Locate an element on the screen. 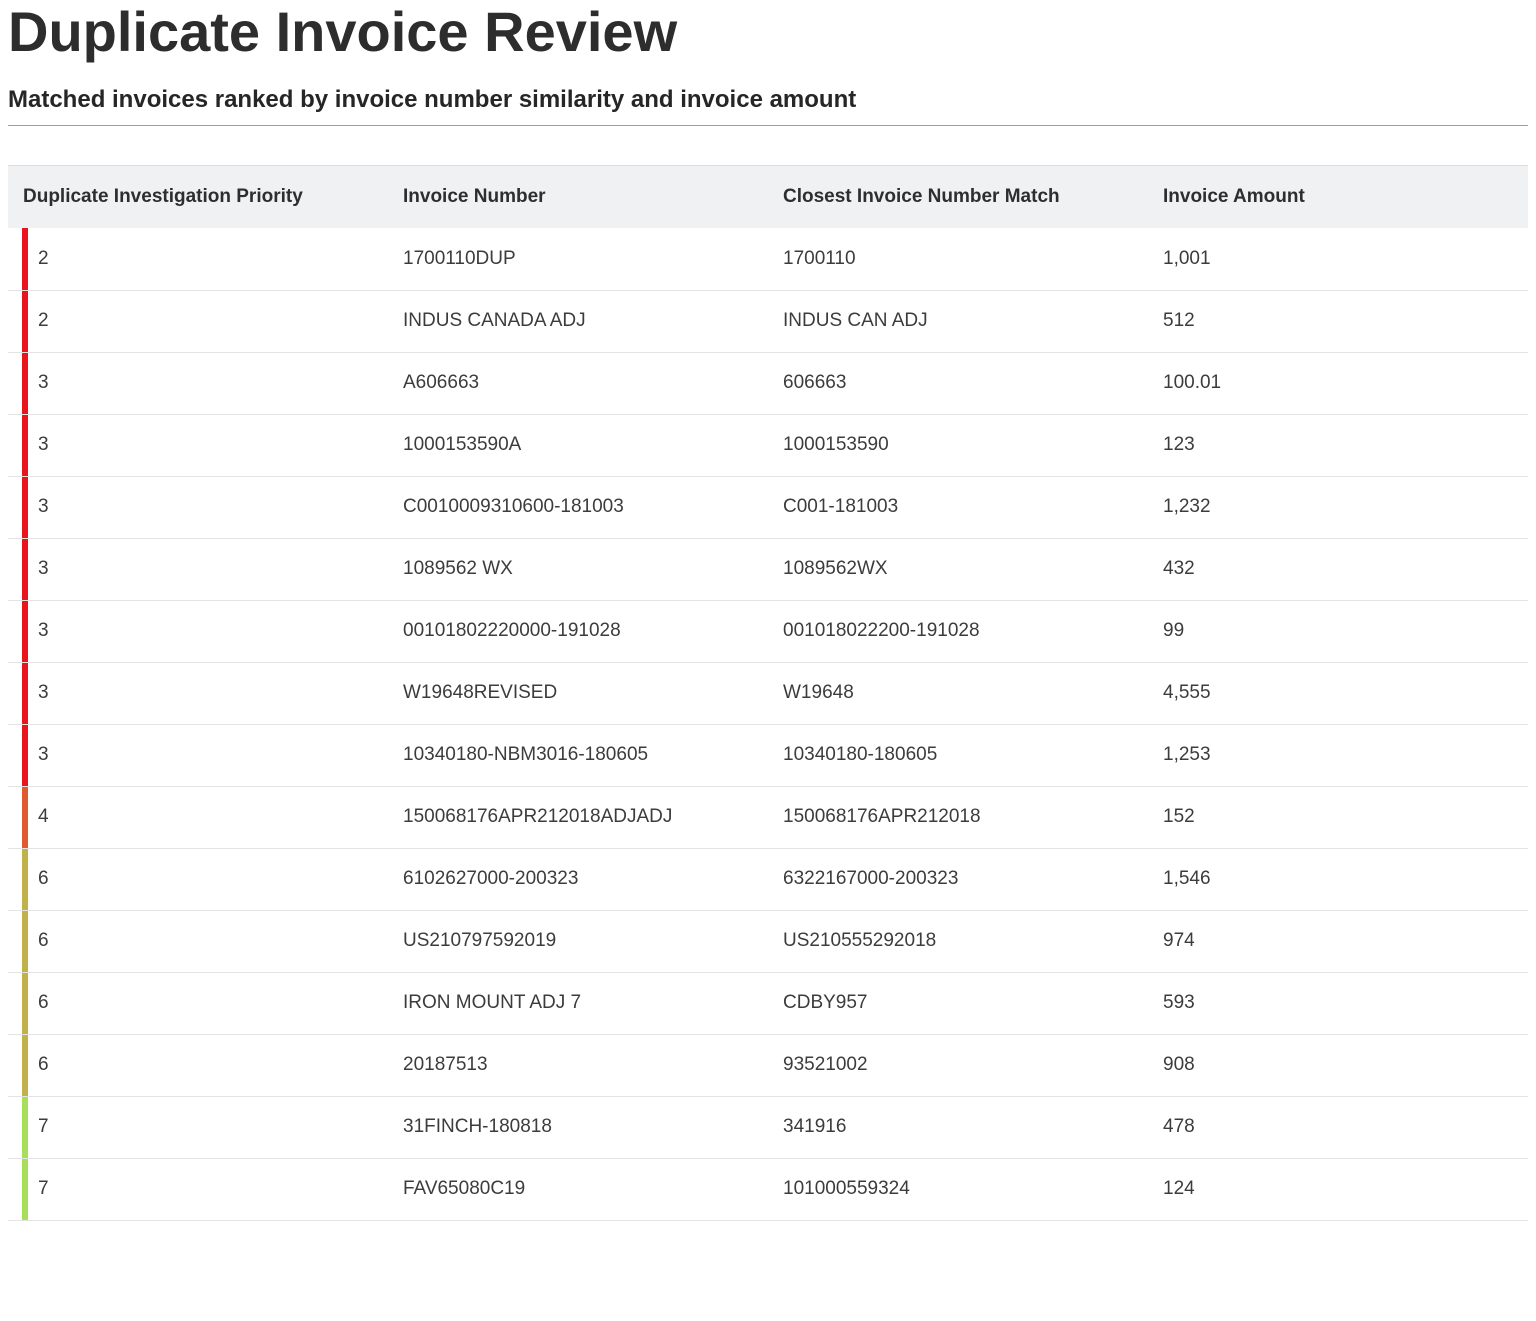  invoice-number-cell: 20187513 is located at coordinates (445, 1064).